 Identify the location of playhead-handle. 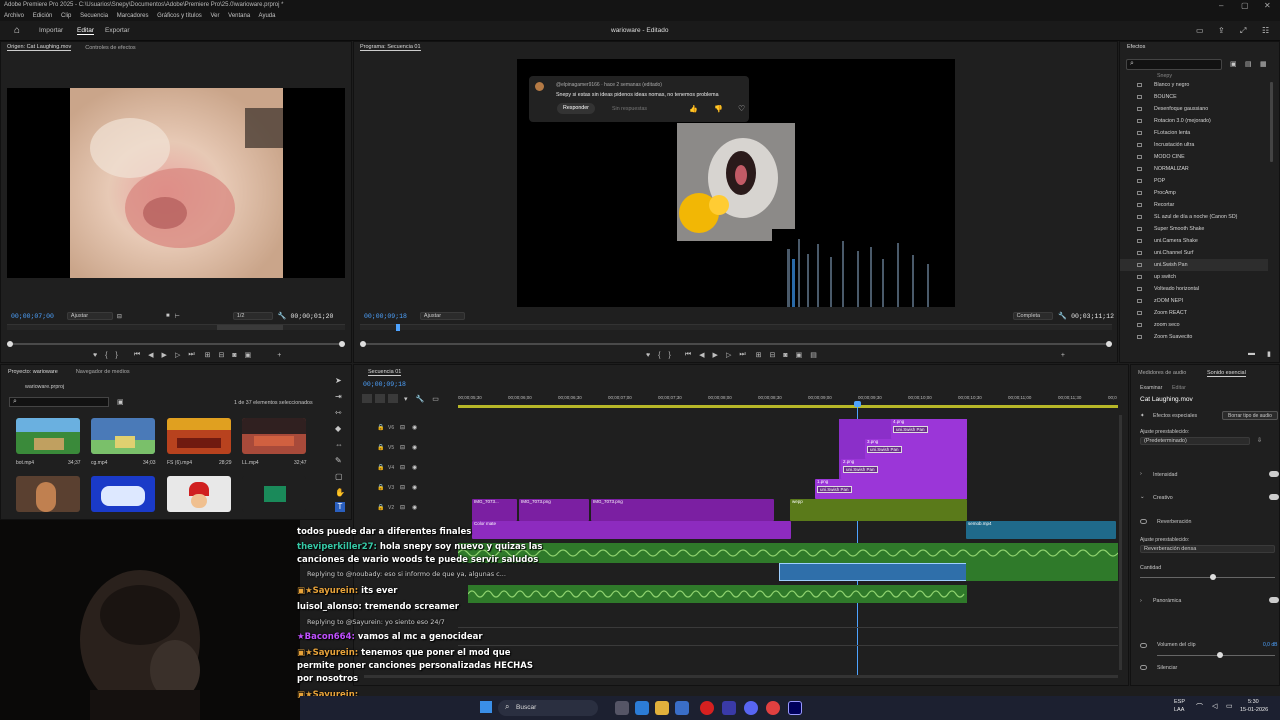
(857, 404).